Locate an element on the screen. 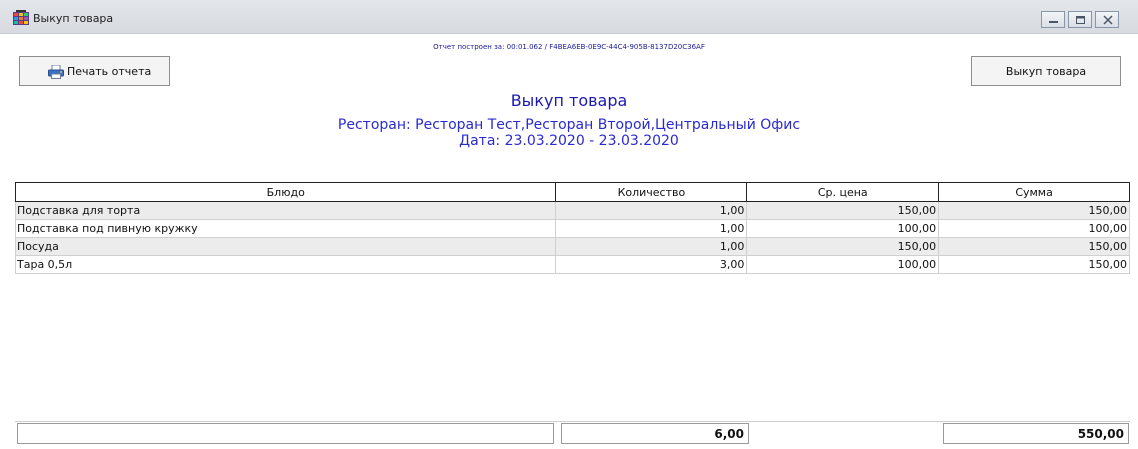  cell-dish: Подставка под пивную кружку is located at coordinates (285, 228).